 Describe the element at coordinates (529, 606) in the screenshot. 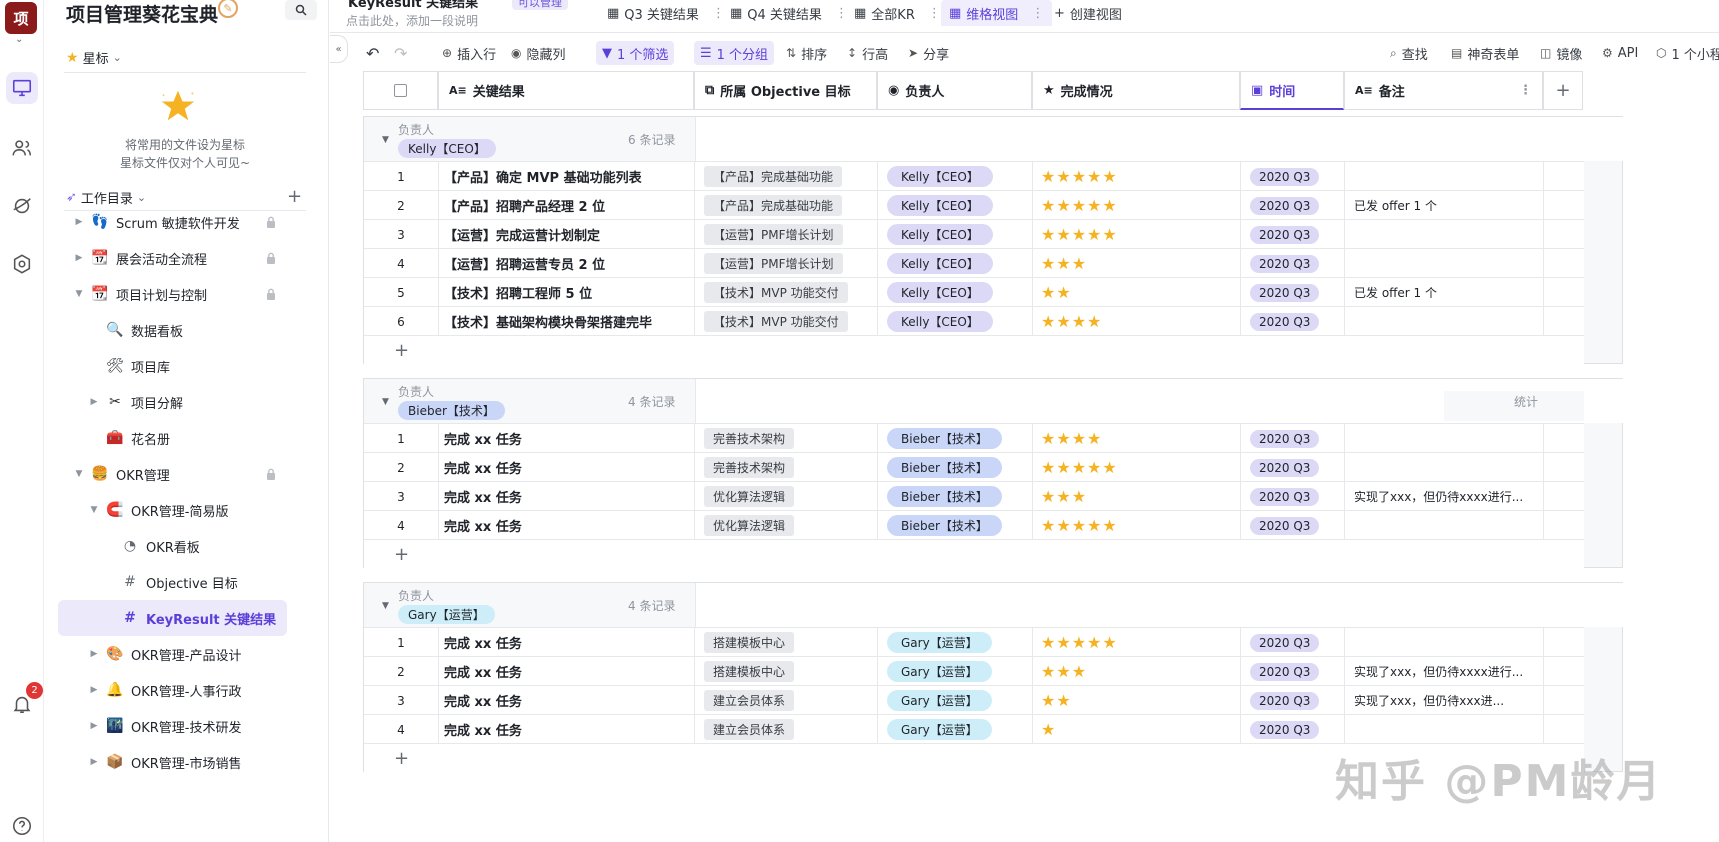

I see `group-header: ▼ 负责人 Gary【运营】 4 条记录` at that location.